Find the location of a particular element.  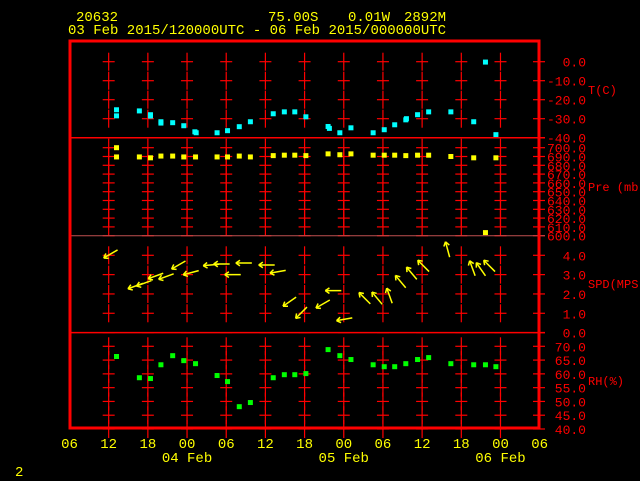

x-date-label: 06 Feb is located at coordinates (500, 459).